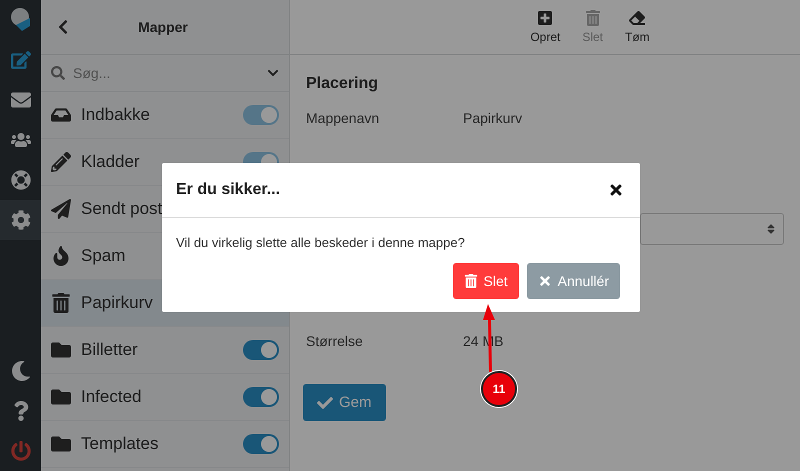  I want to click on folder-item: Infected, so click(165, 397).